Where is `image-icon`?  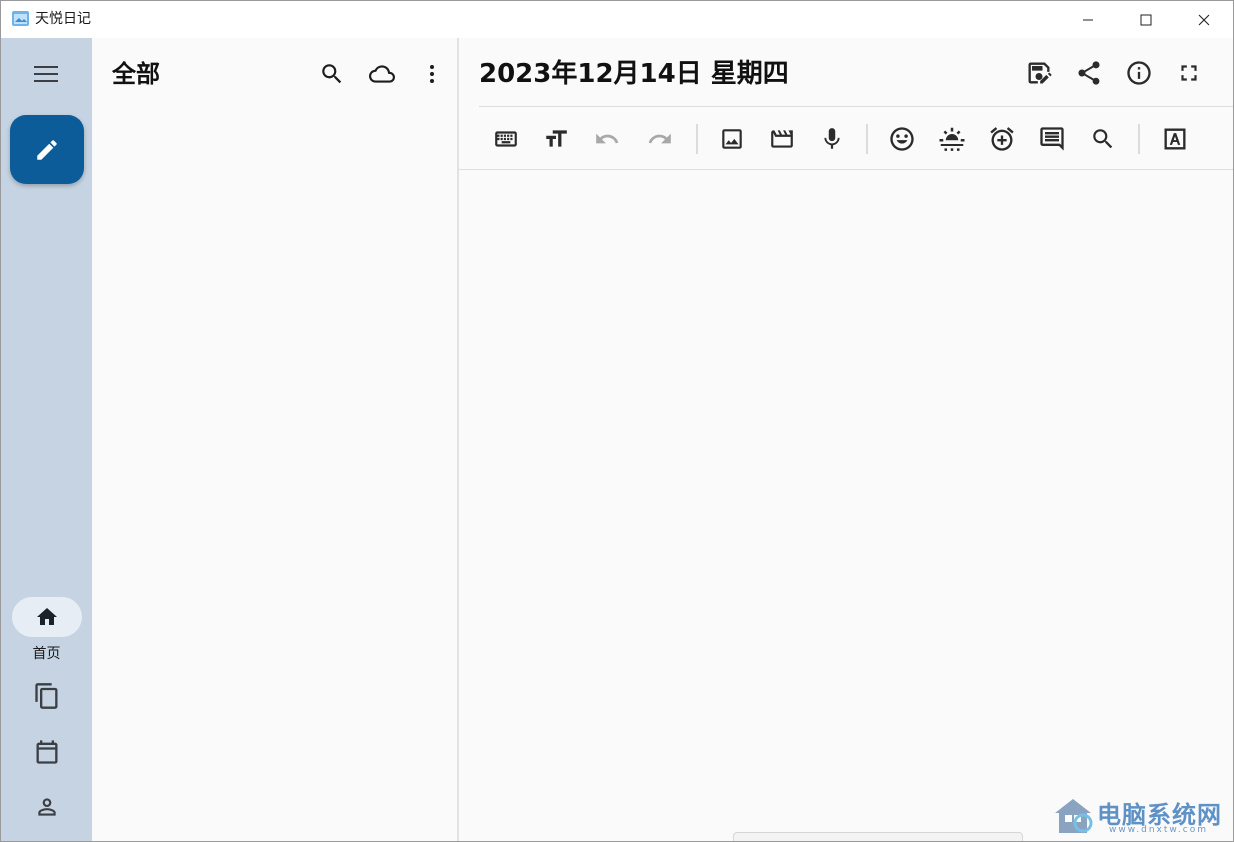
image-icon is located at coordinates (732, 139).